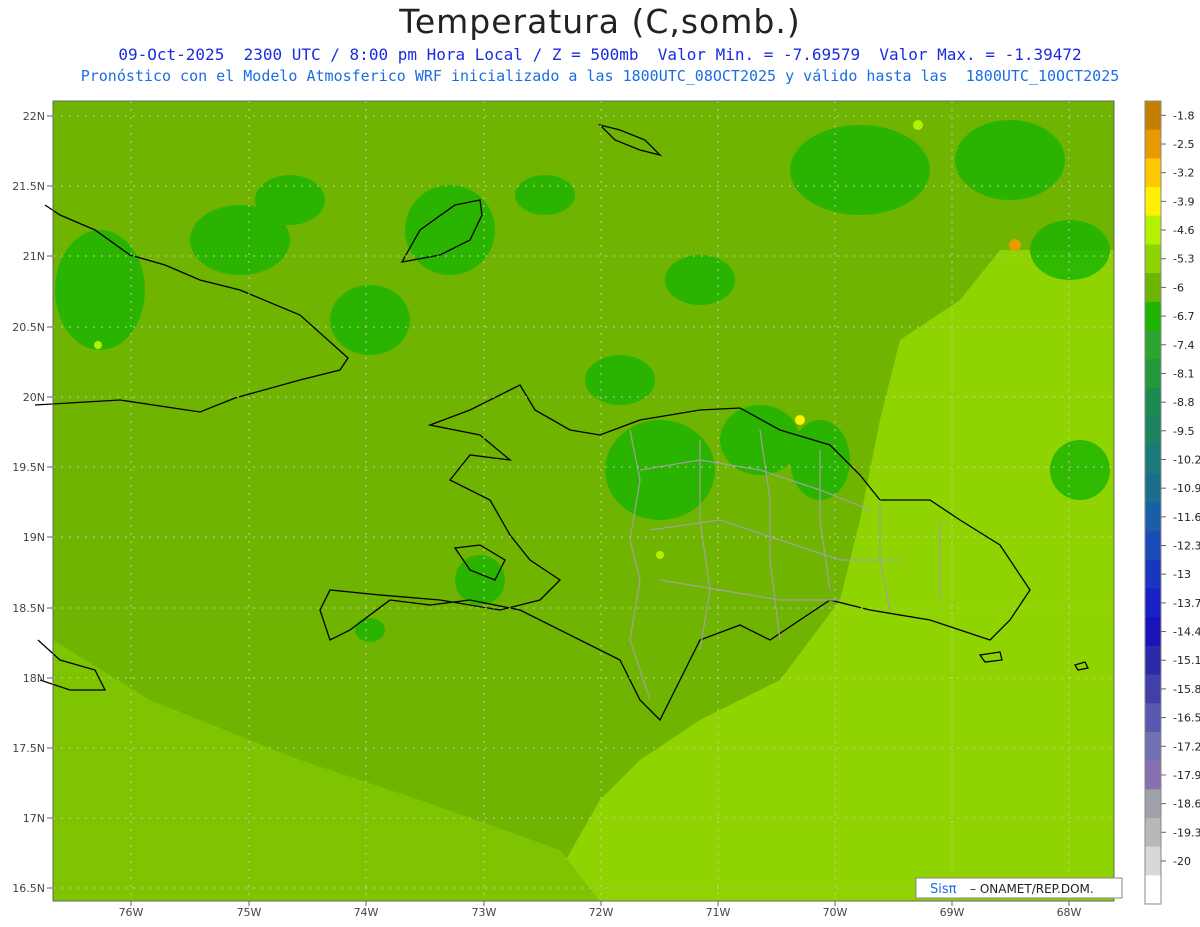  Describe the element at coordinates (1183, 373) in the screenshot. I see `colorbar-label: -8.1` at that location.